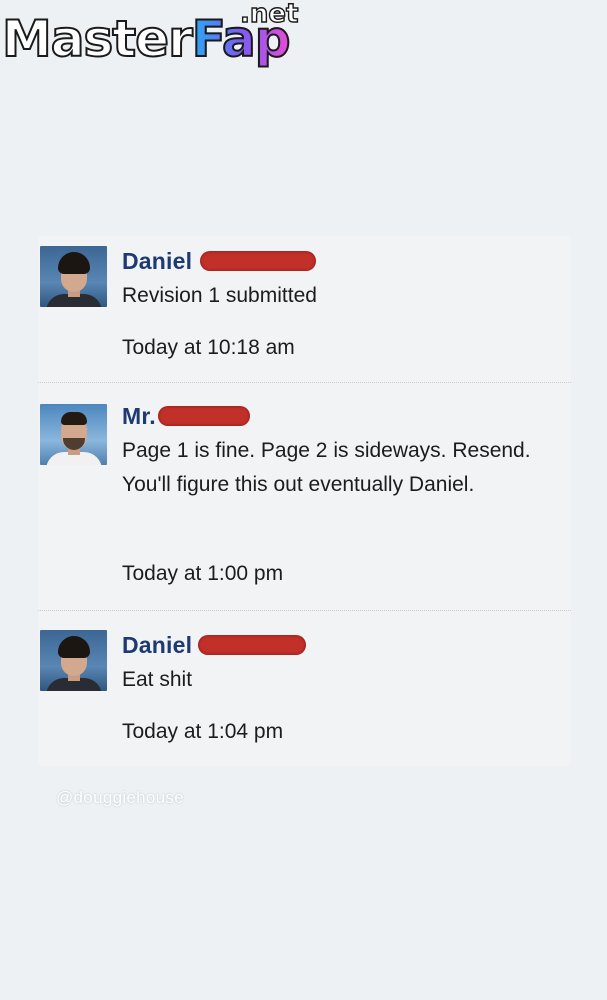 The image size is (607, 1000). Describe the element at coordinates (97, 39) in the screenshot. I see `watermark-master: Master` at that location.